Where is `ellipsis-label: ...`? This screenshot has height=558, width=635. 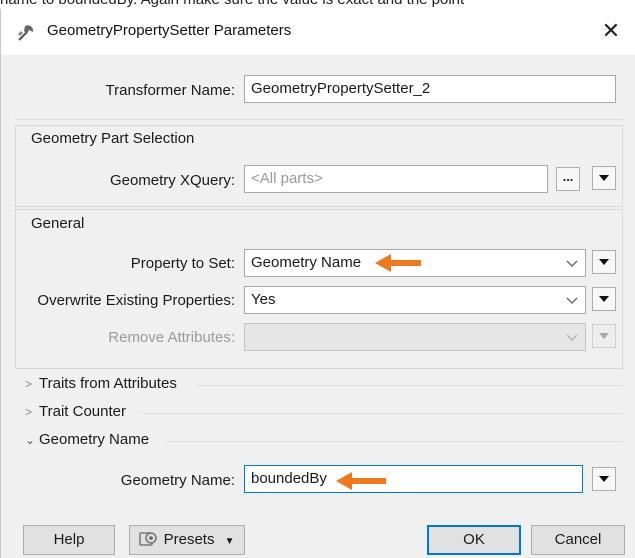 ellipsis-label: ... is located at coordinates (568, 176).